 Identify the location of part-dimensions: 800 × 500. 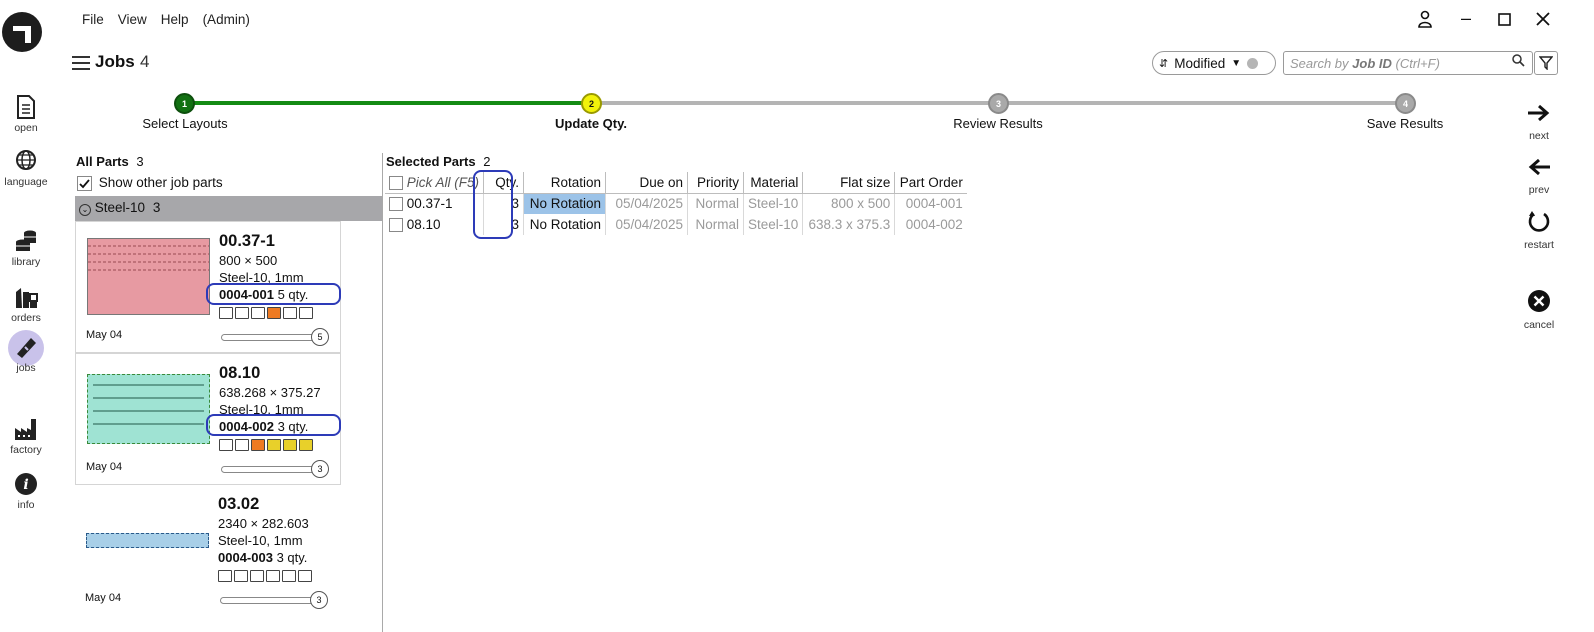
(248, 260).